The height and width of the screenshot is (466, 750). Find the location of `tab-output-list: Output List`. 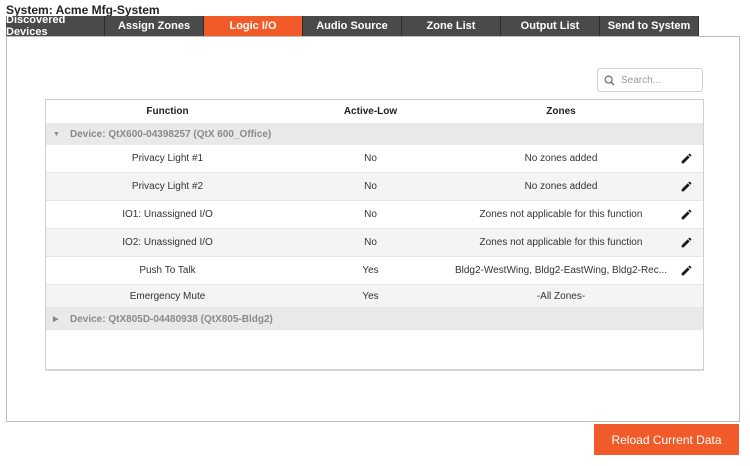

tab-output-list: Output List is located at coordinates (550, 26).